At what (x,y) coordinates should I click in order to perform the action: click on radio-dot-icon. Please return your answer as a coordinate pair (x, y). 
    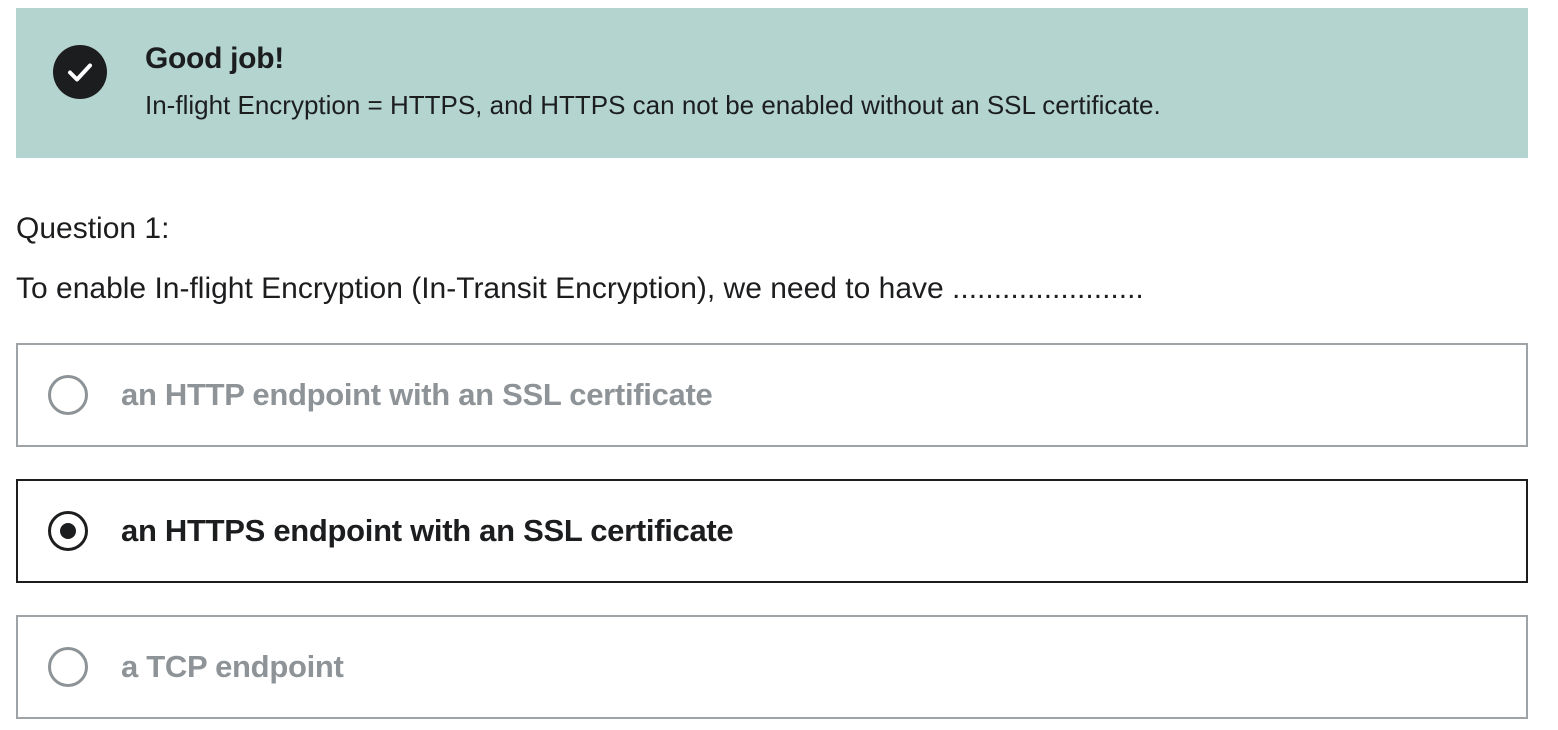
    Looking at the image, I should click on (68, 531).